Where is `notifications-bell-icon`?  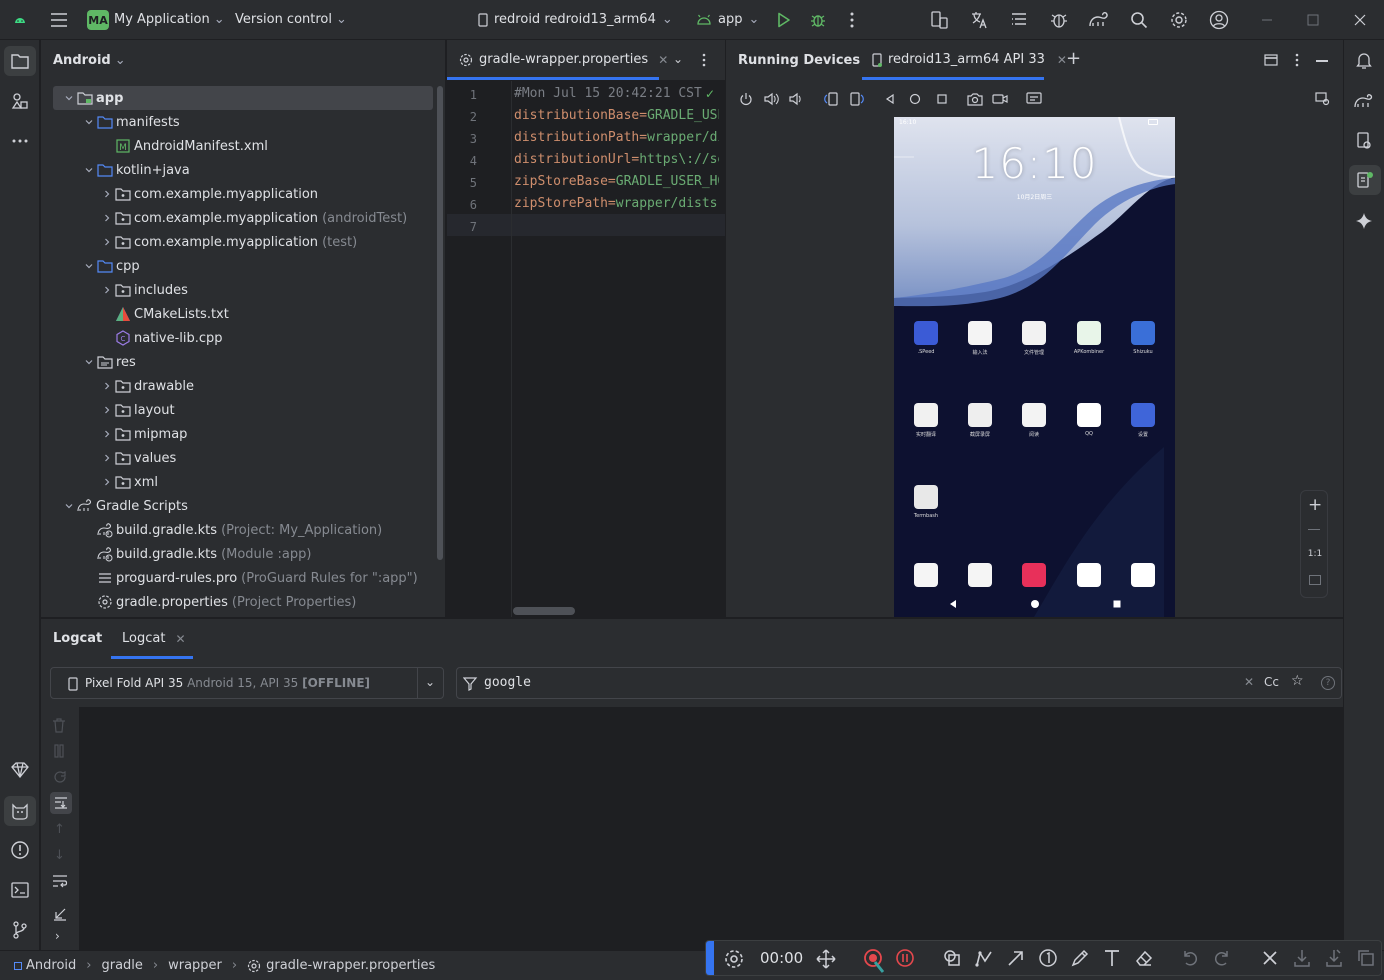
notifications-bell-icon is located at coordinates (1364, 60).